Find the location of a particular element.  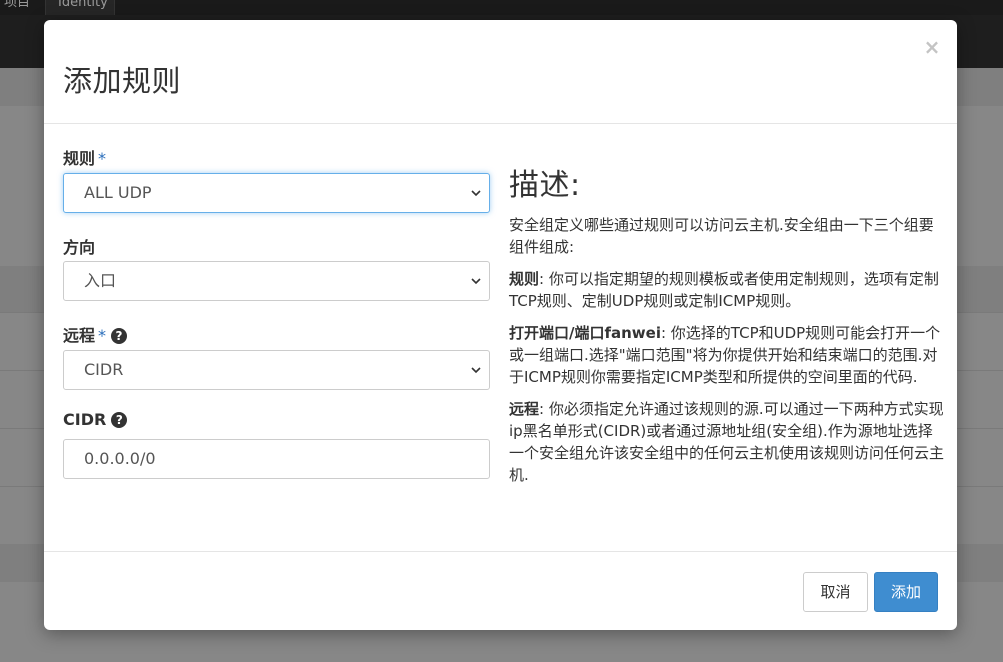

remote-label: 远程 *? is located at coordinates (95, 334).